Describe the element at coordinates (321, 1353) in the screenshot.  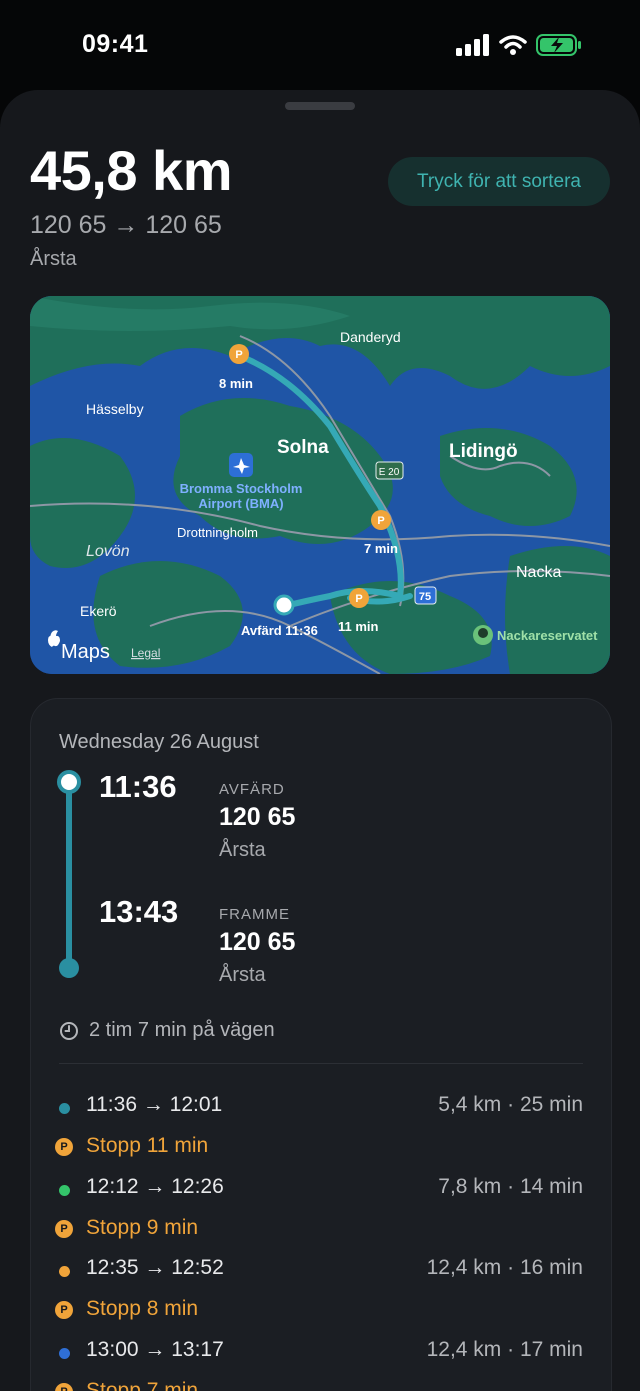
I see `segment-row: 13:00 → 13:17 12,4 km · 17 min` at that location.